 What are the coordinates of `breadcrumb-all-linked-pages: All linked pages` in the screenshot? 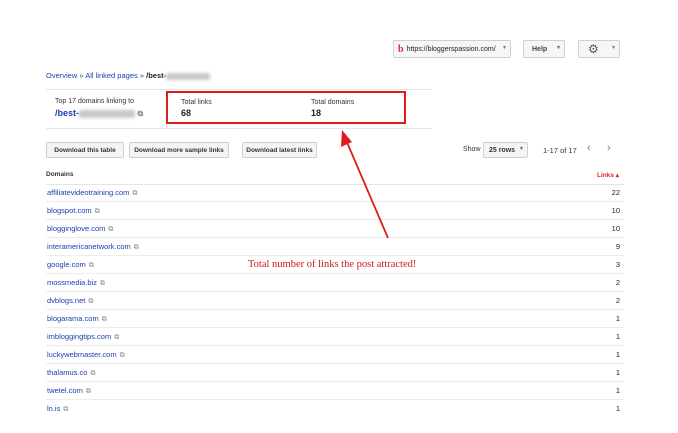 It's located at (111, 75).